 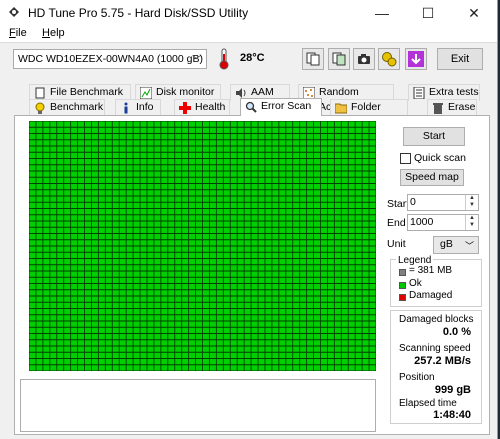 What do you see at coordinates (452, 390) in the screenshot?
I see `position-value: 999 gB` at bounding box center [452, 390].